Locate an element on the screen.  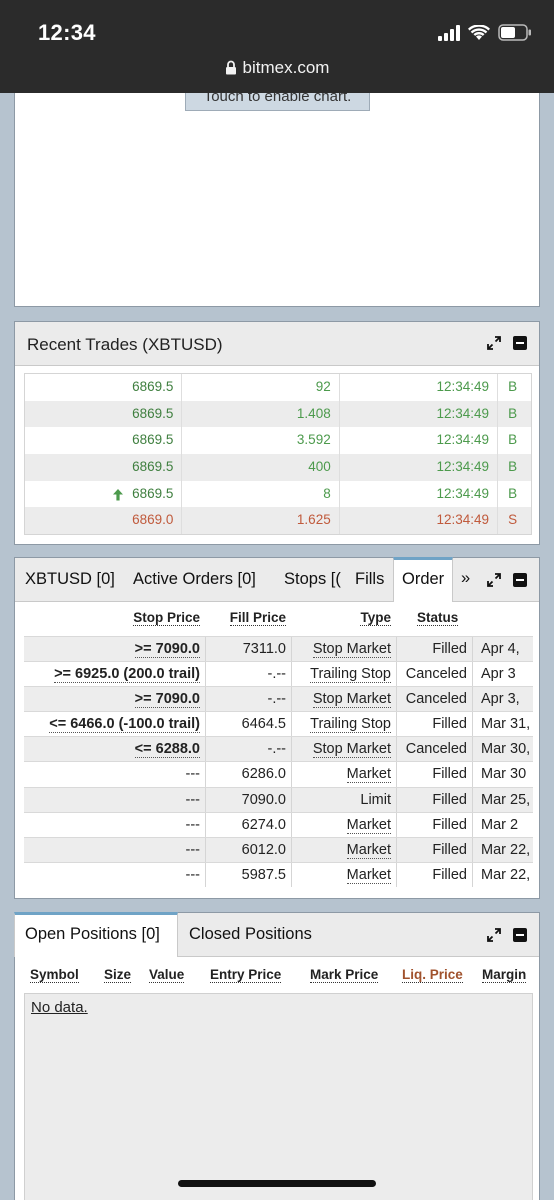
date-cell: Apr 3, is located at coordinates (500, 699).